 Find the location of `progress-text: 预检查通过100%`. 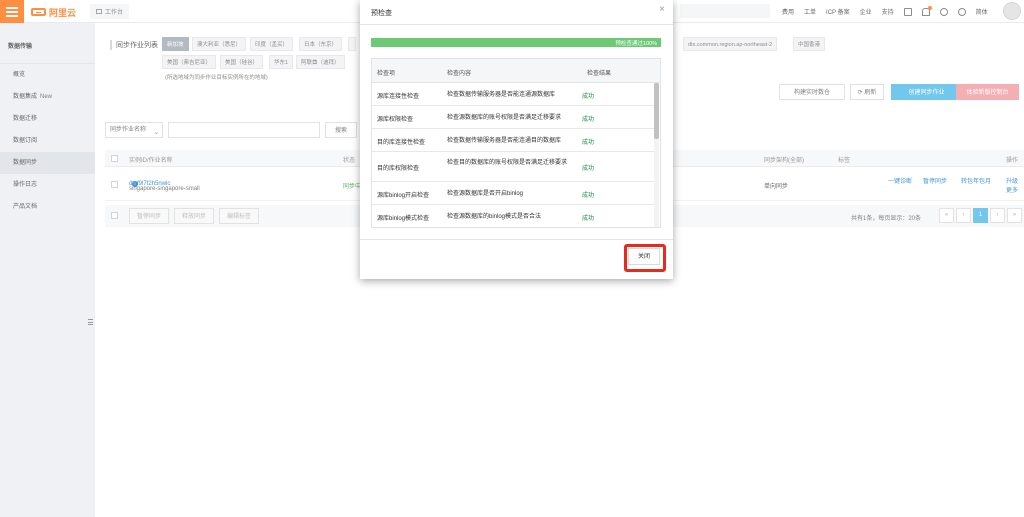

progress-text: 预检查通过100% is located at coordinates (636, 44).